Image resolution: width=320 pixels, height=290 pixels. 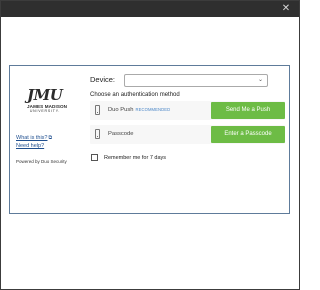 I want to click on device-row: Device: ⌄, so click(x=188, y=81).